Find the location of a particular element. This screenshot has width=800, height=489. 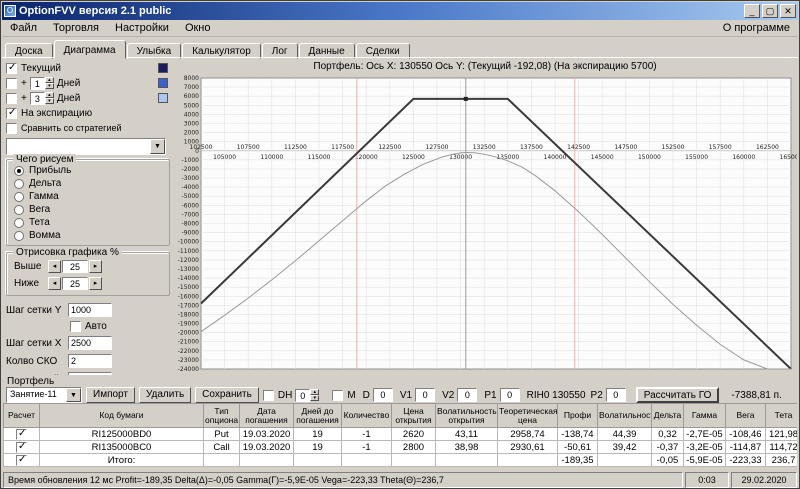

p2-input is located at coordinates (615, 395).